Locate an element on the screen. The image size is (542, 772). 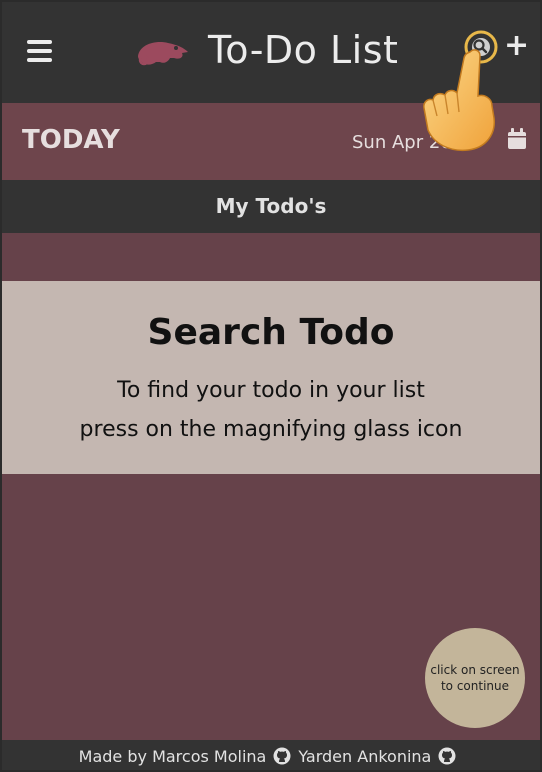
section-header: My Todo's is located at coordinates (271, 206).